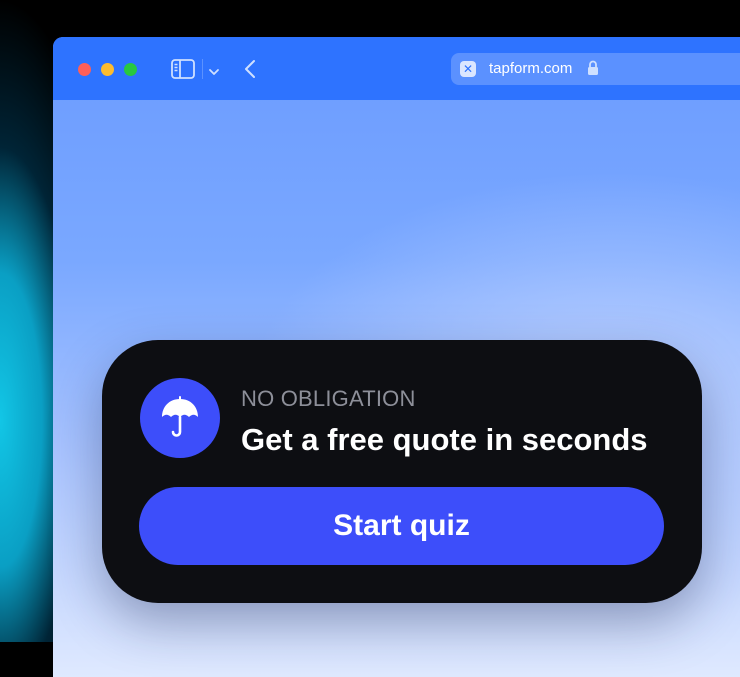 The height and width of the screenshot is (677, 740). Describe the element at coordinates (401, 526) in the screenshot. I see `start-quiz-button: Start quiz` at that location.